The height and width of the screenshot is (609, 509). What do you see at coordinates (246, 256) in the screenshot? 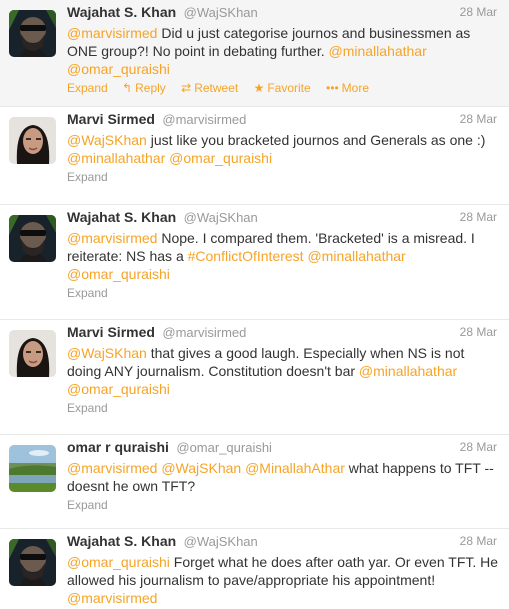
I see `hashtag-link: #ConflictOfInterest` at bounding box center [246, 256].